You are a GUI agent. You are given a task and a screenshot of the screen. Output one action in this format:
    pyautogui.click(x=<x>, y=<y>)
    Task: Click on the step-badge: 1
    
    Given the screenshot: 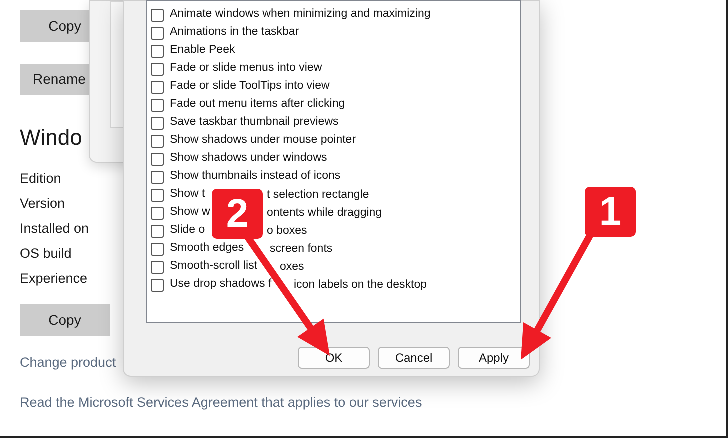 What is the action you would take?
    pyautogui.click(x=610, y=212)
    